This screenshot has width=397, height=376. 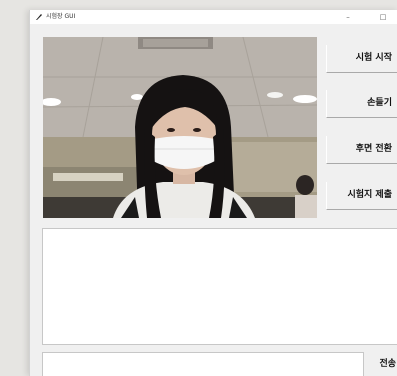 I want to click on submit-exam-button: 시험지 제출, so click(x=361, y=196).